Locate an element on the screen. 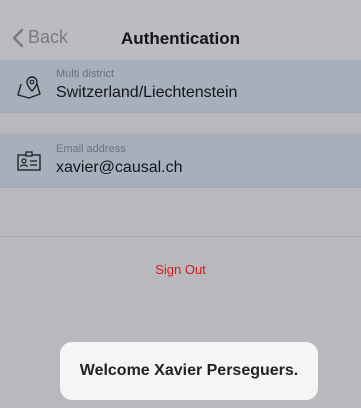 This screenshot has width=361, height=408. email-value: xavier@causal.ch is located at coordinates (119, 167).